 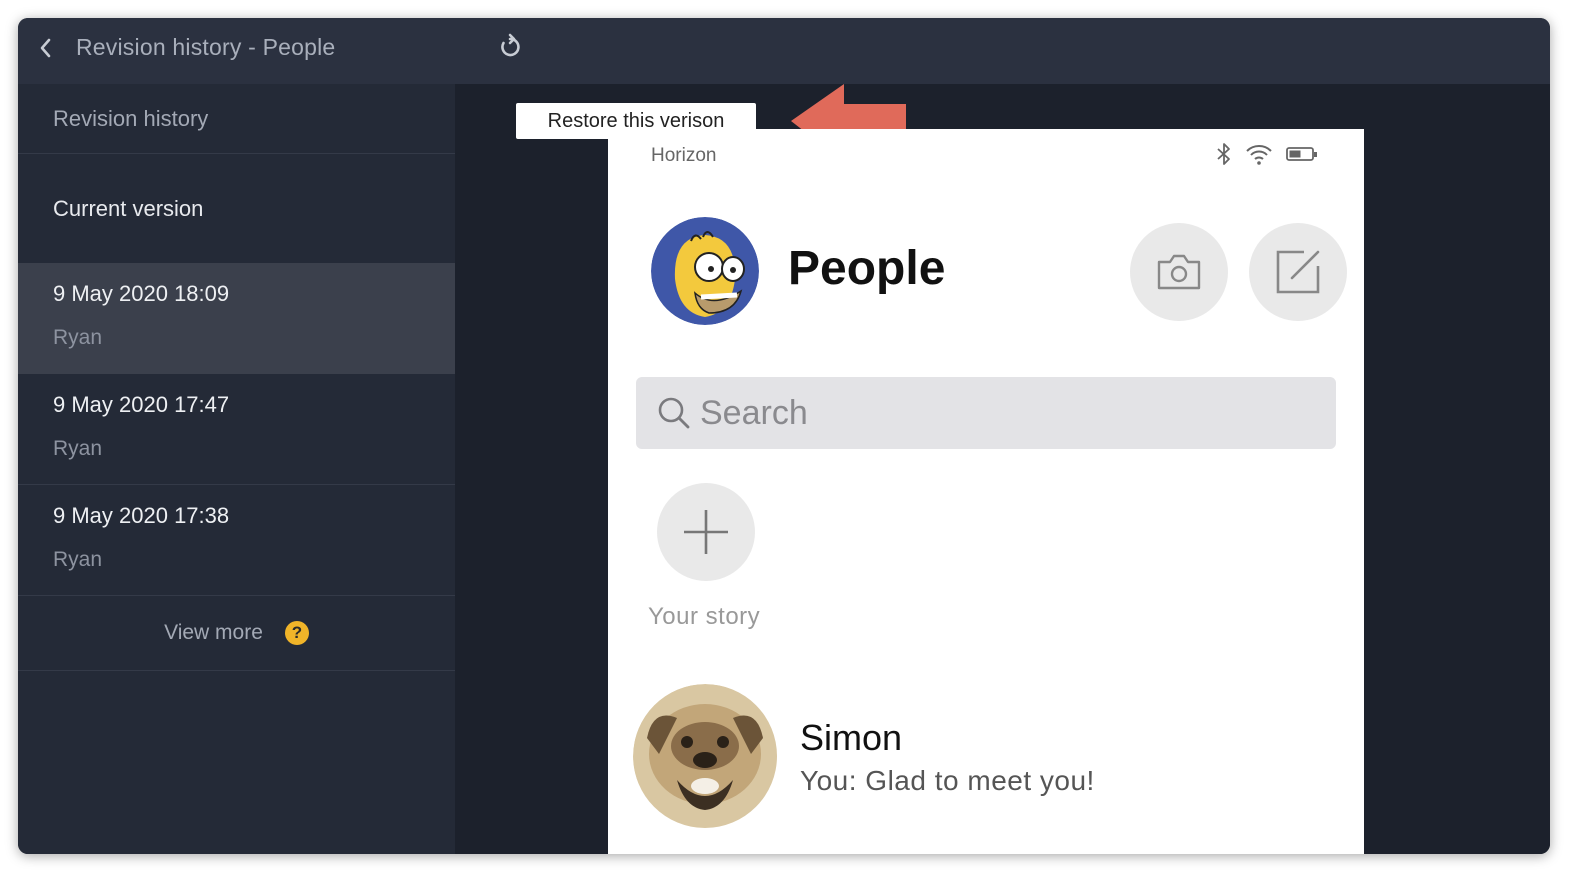 I want to click on sidebar-header: Revision history, so click(x=236, y=119).